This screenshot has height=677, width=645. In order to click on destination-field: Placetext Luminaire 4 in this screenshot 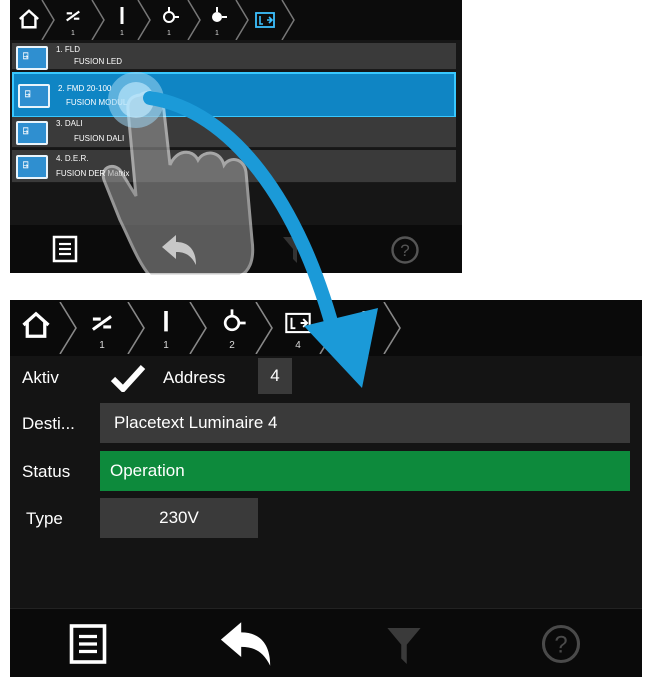, I will do `click(365, 423)`.